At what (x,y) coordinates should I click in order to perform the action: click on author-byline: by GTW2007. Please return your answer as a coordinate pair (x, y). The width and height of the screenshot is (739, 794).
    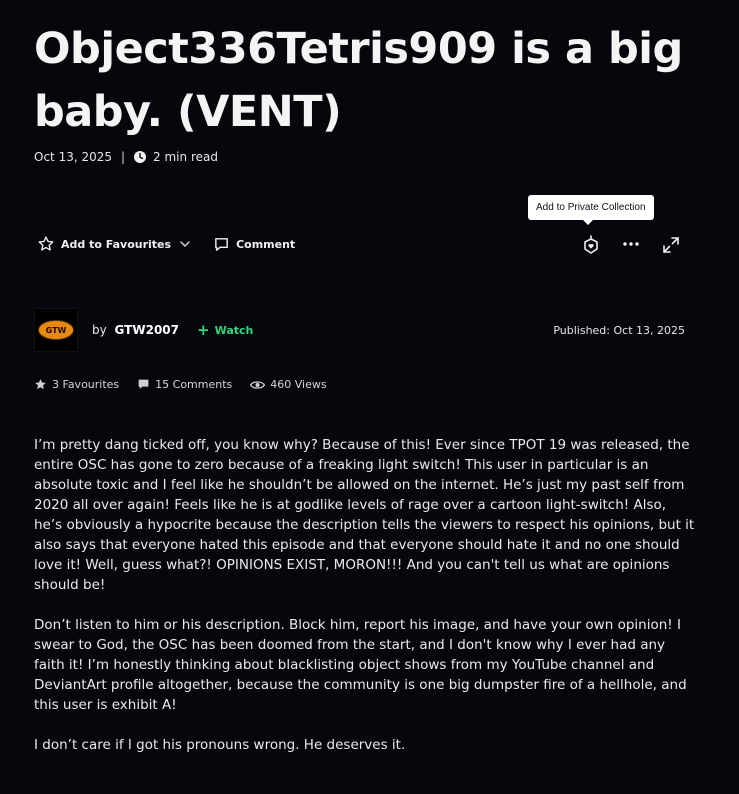
    Looking at the image, I should click on (135, 330).